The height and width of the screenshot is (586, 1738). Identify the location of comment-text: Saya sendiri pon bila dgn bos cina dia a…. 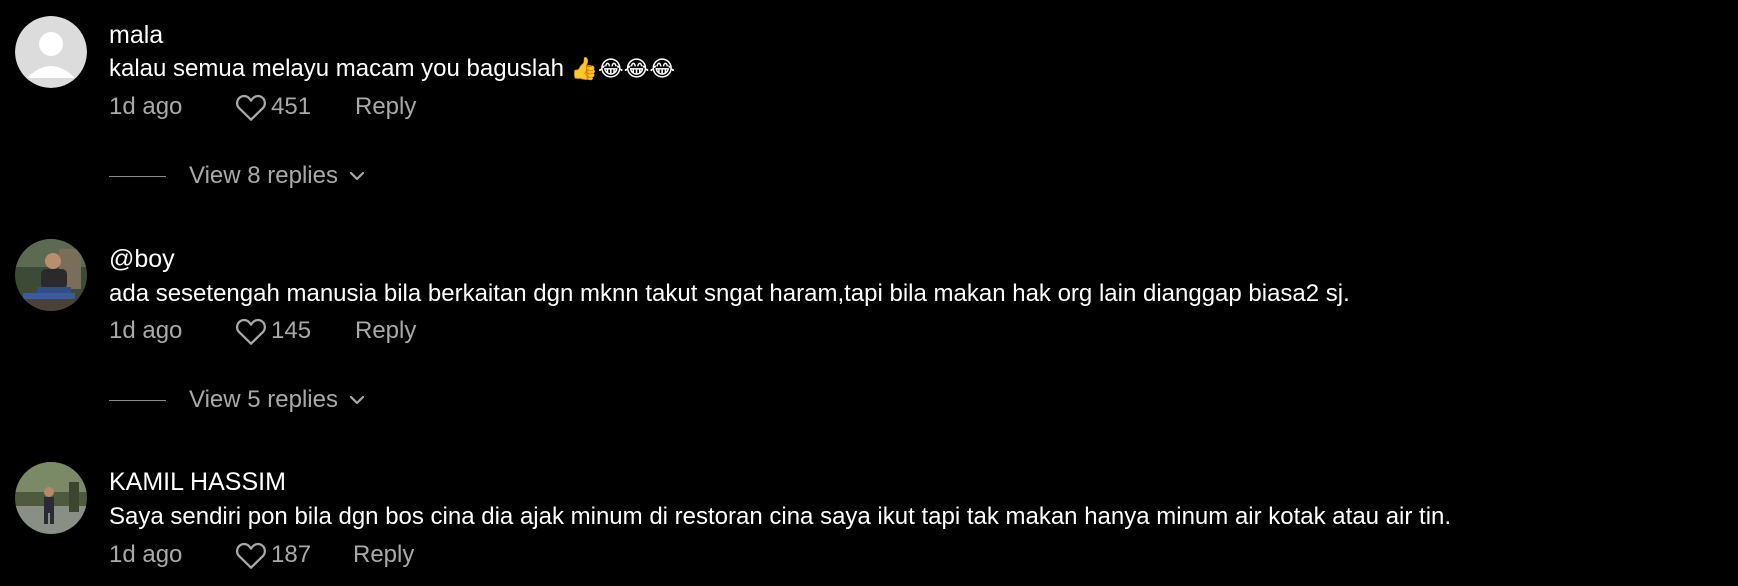
(780, 516).